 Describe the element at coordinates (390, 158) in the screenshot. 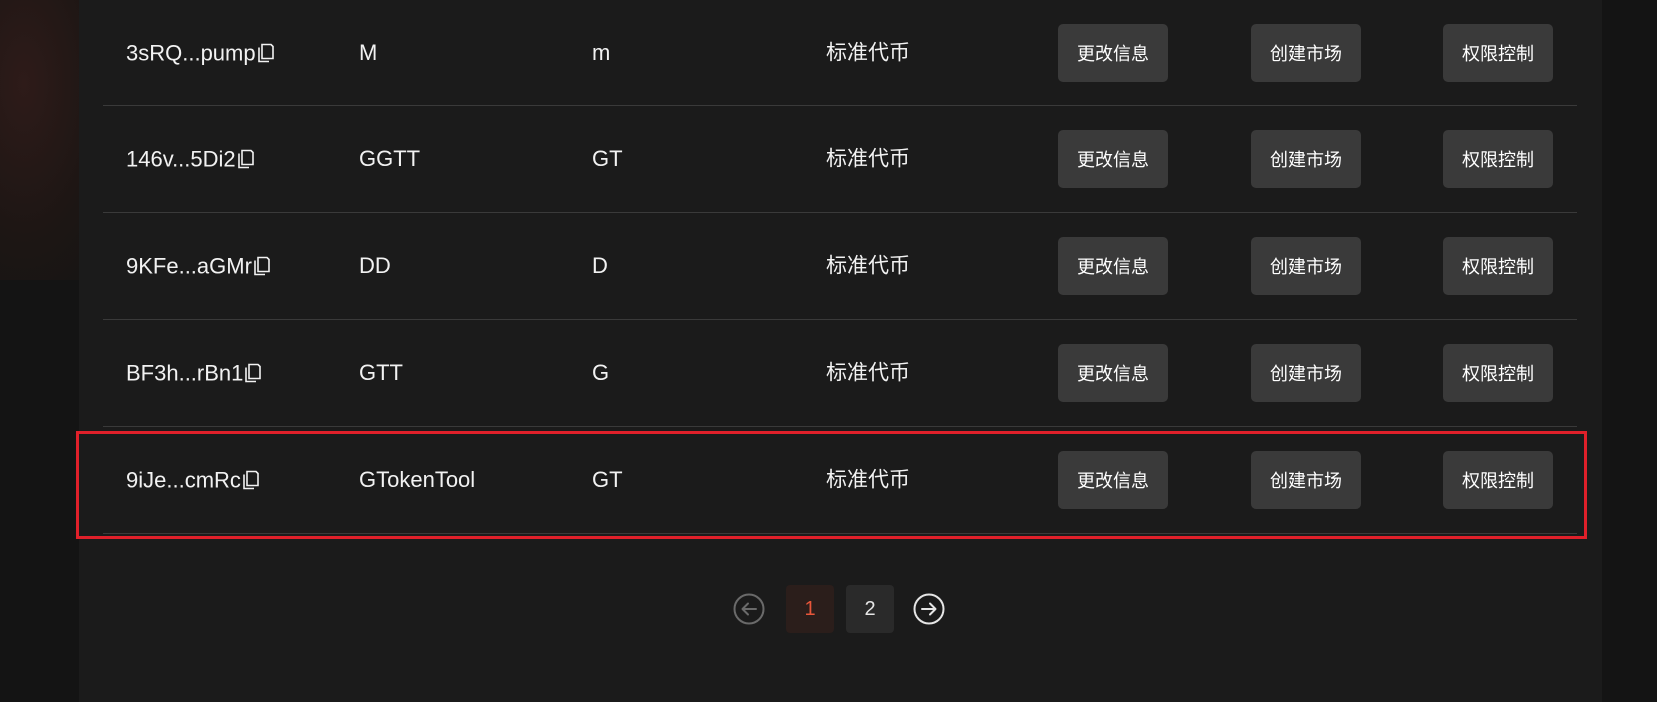

I see `token-name: GGTT` at that location.